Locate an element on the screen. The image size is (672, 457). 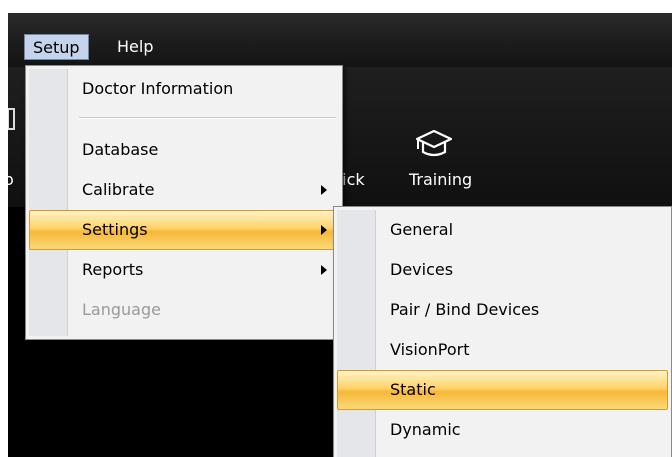
graduation-cap-icon is located at coordinates (434, 143).